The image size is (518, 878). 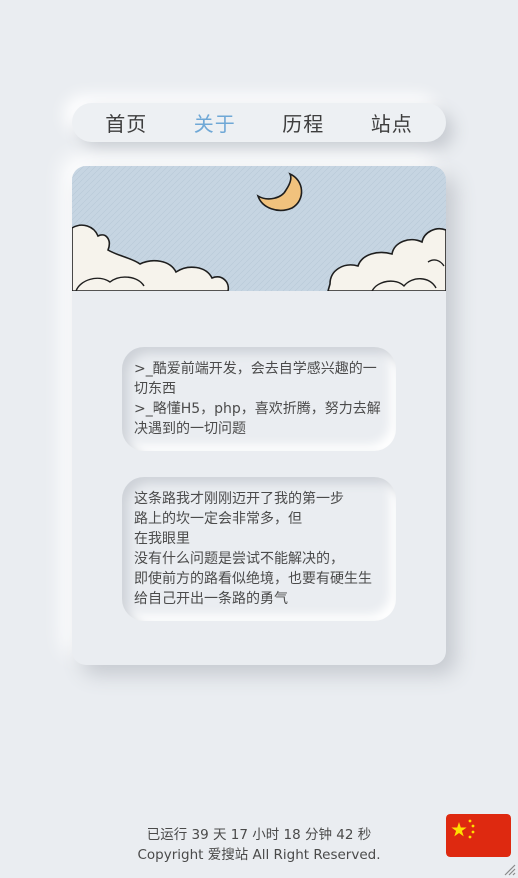 I want to click on nav-item-about: 关于, so click(x=215, y=122).